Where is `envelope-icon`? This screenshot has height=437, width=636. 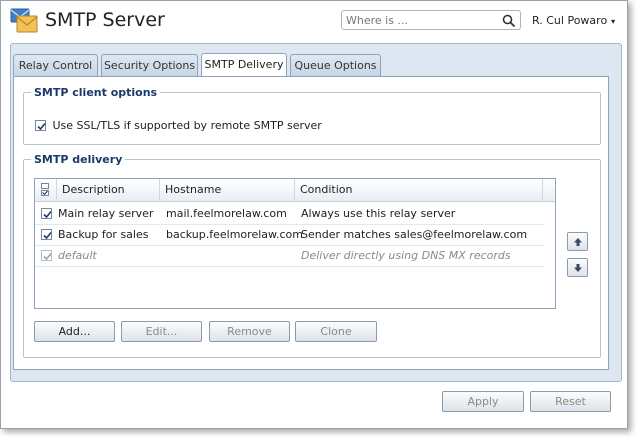
envelope-icon is located at coordinates (24, 21).